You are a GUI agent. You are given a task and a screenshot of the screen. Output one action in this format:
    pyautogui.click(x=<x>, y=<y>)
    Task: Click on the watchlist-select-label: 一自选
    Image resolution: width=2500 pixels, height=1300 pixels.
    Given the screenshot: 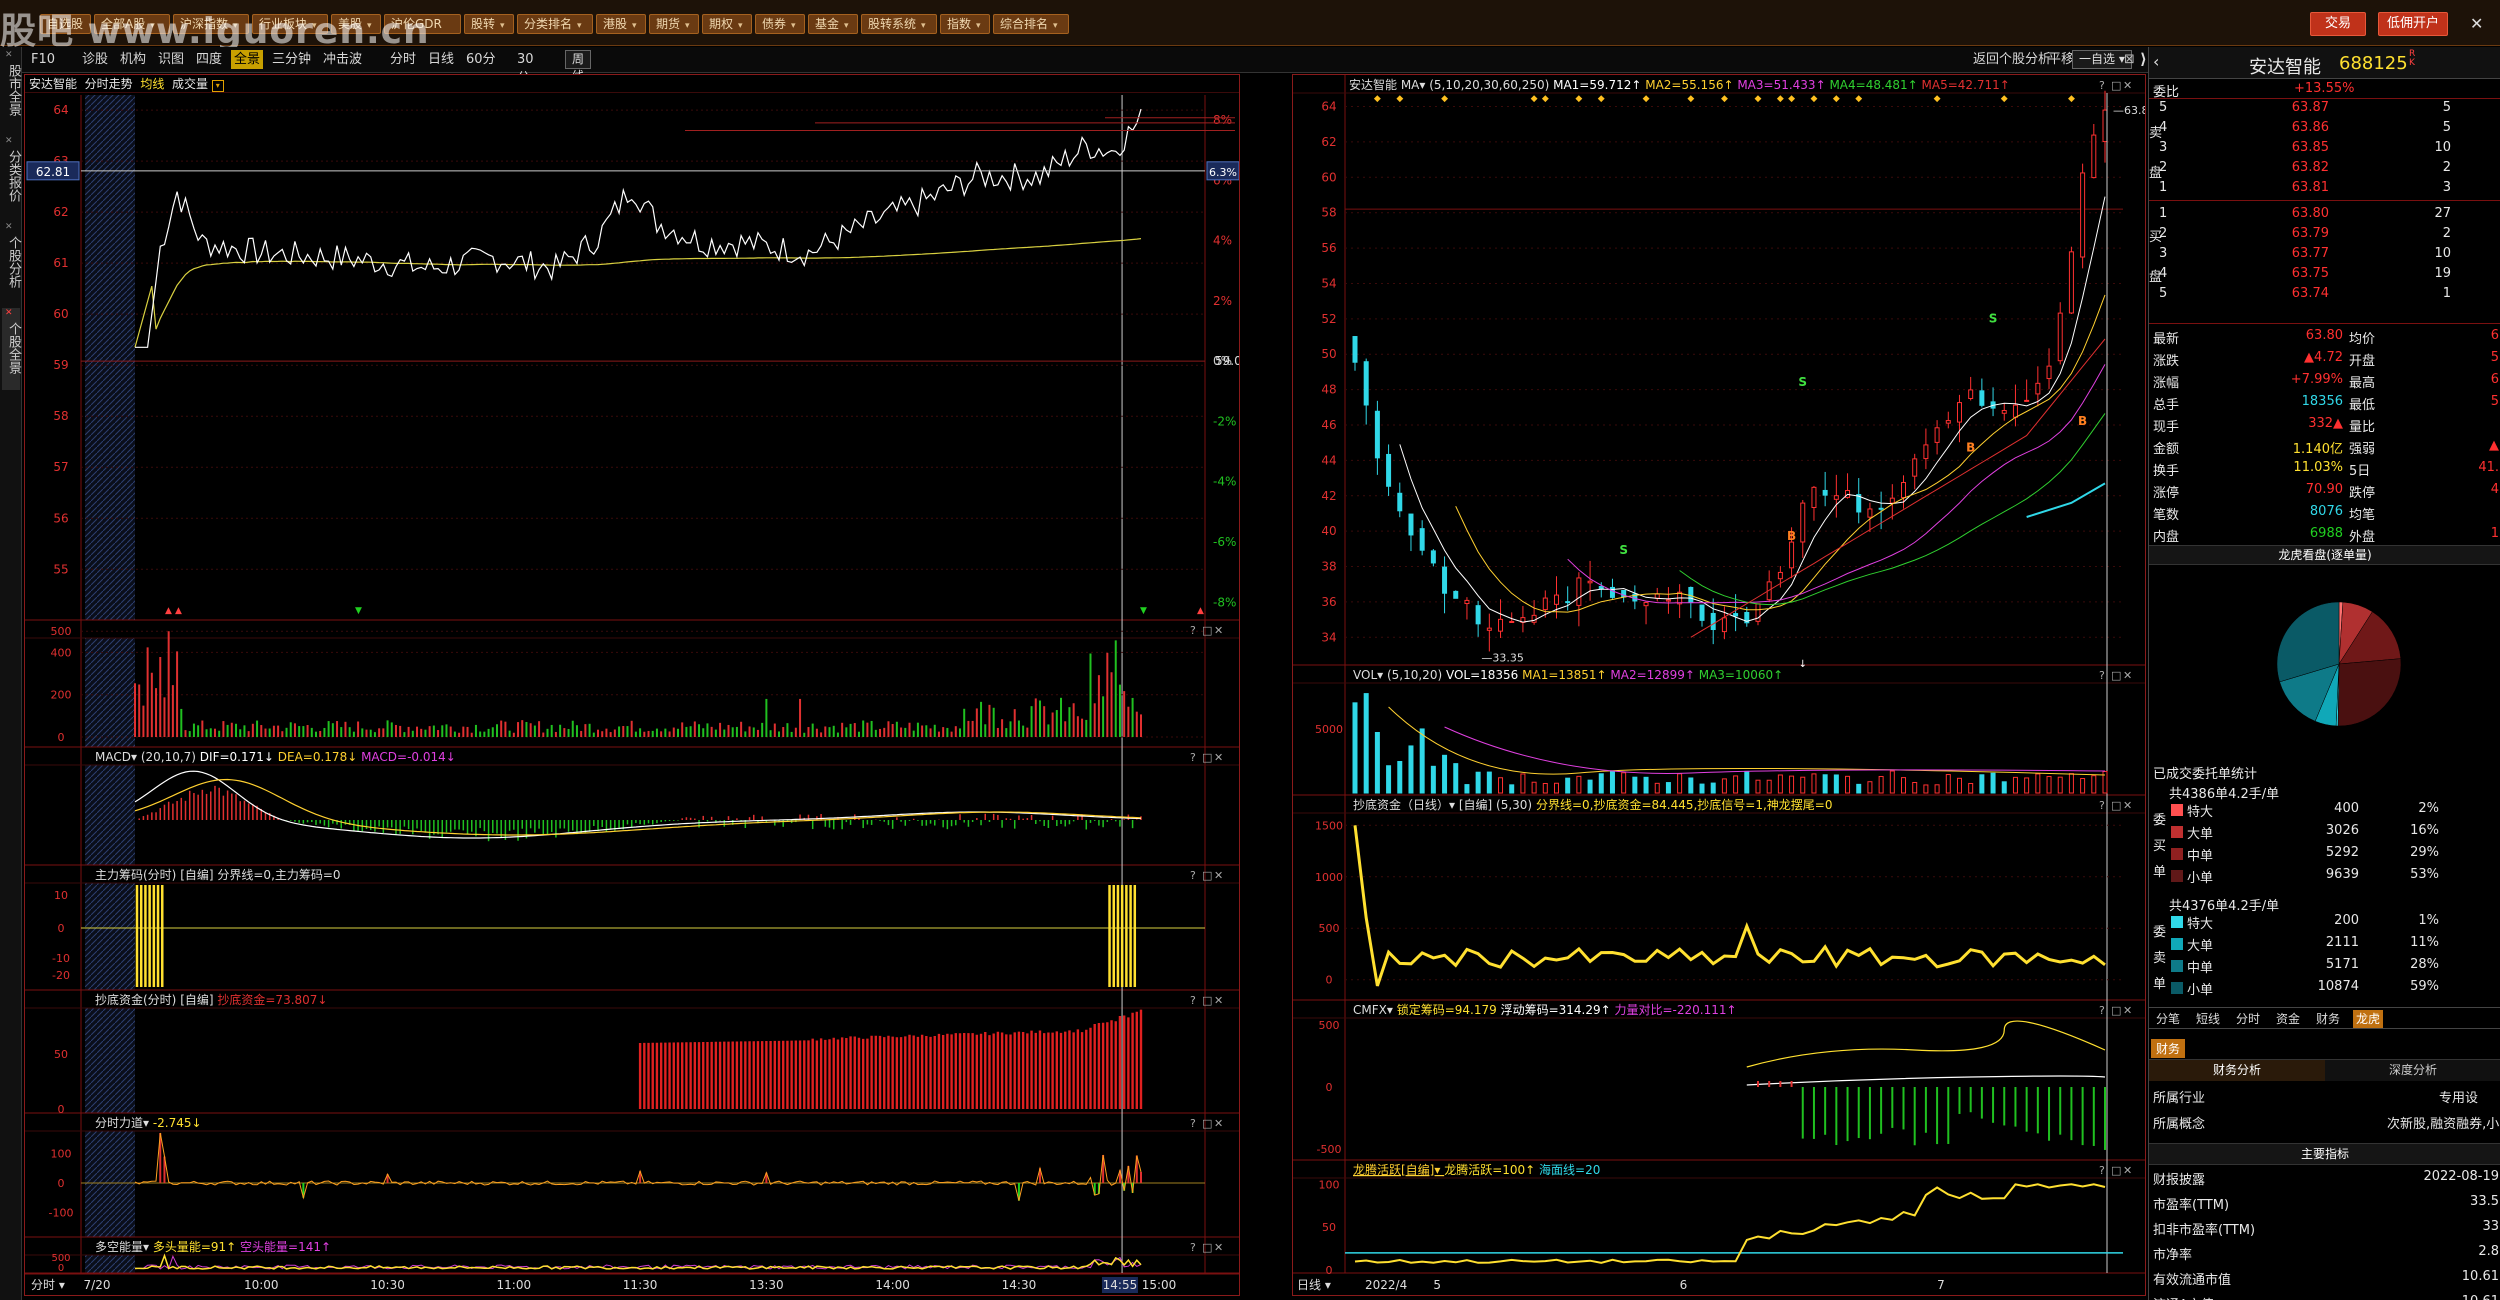 What is the action you would take?
    pyautogui.click(x=2097, y=59)
    